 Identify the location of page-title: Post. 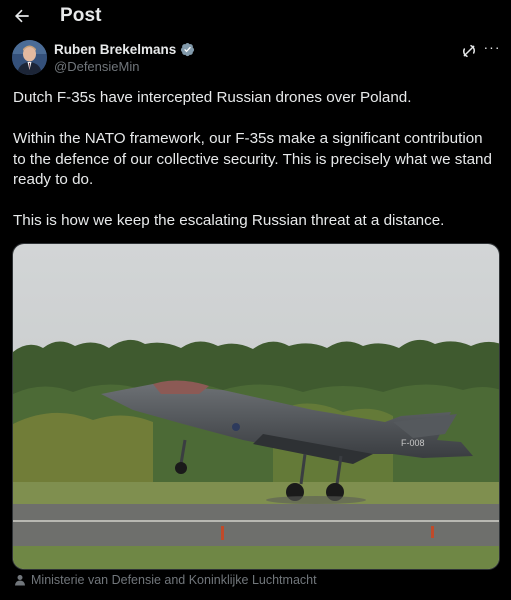
(81, 15).